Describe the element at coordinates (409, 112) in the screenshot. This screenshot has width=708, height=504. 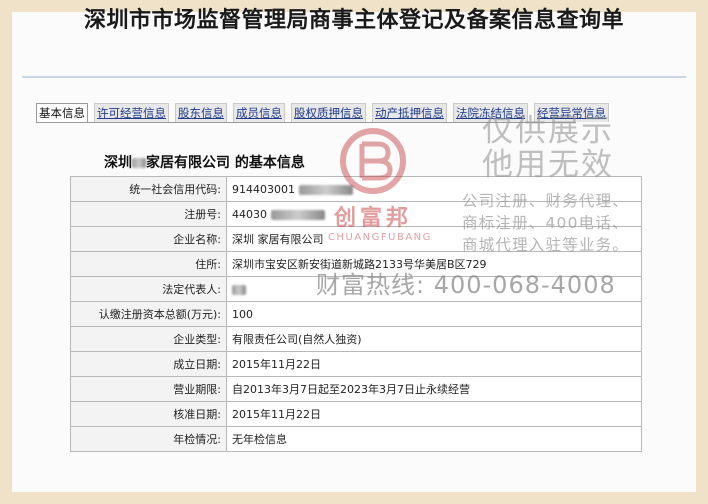
I see `tab-chattel-mortgage-info: 动产抵押信息` at that location.